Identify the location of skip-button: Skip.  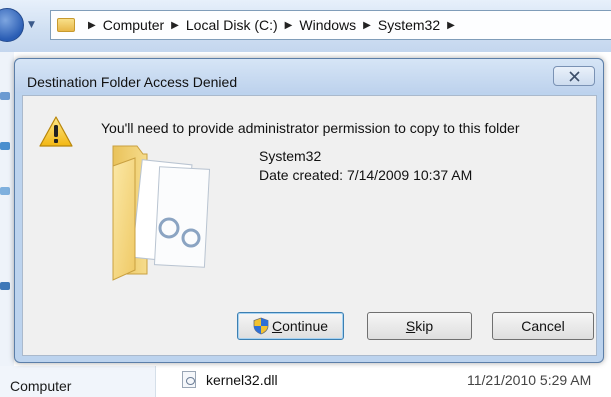
(419, 326).